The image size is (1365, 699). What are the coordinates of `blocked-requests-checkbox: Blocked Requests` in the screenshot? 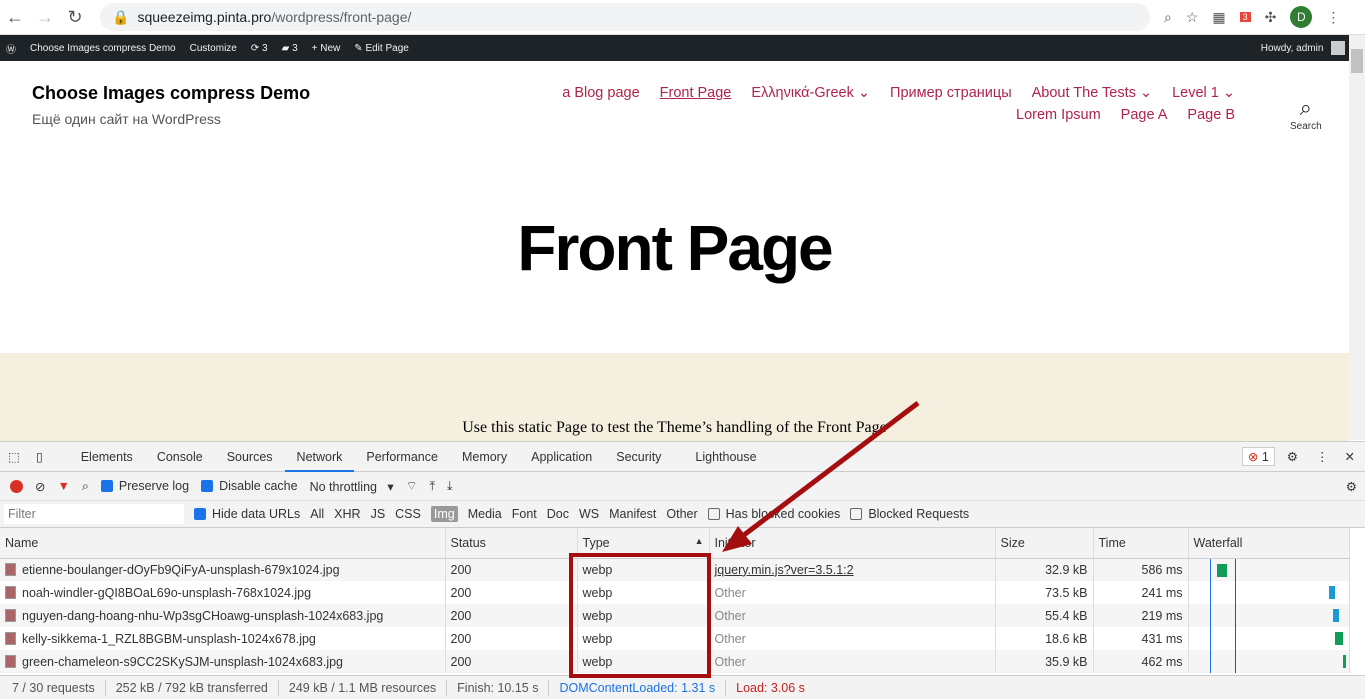 It's located at (909, 514).